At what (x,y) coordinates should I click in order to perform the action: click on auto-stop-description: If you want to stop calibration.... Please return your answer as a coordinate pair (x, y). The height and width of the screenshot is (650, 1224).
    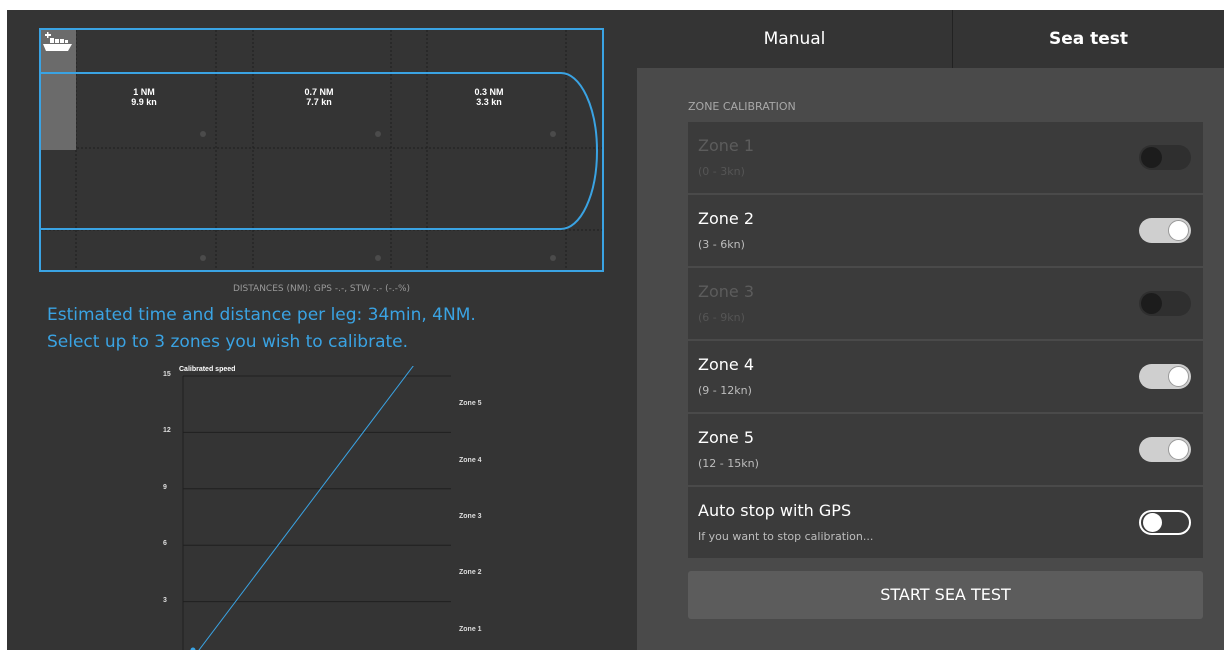
    Looking at the image, I should click on (786, 536).